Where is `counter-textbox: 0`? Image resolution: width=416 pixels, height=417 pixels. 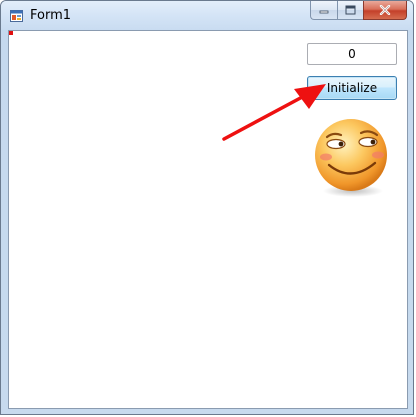 counter-textbox: 0 is located at coordinates (352, 54).